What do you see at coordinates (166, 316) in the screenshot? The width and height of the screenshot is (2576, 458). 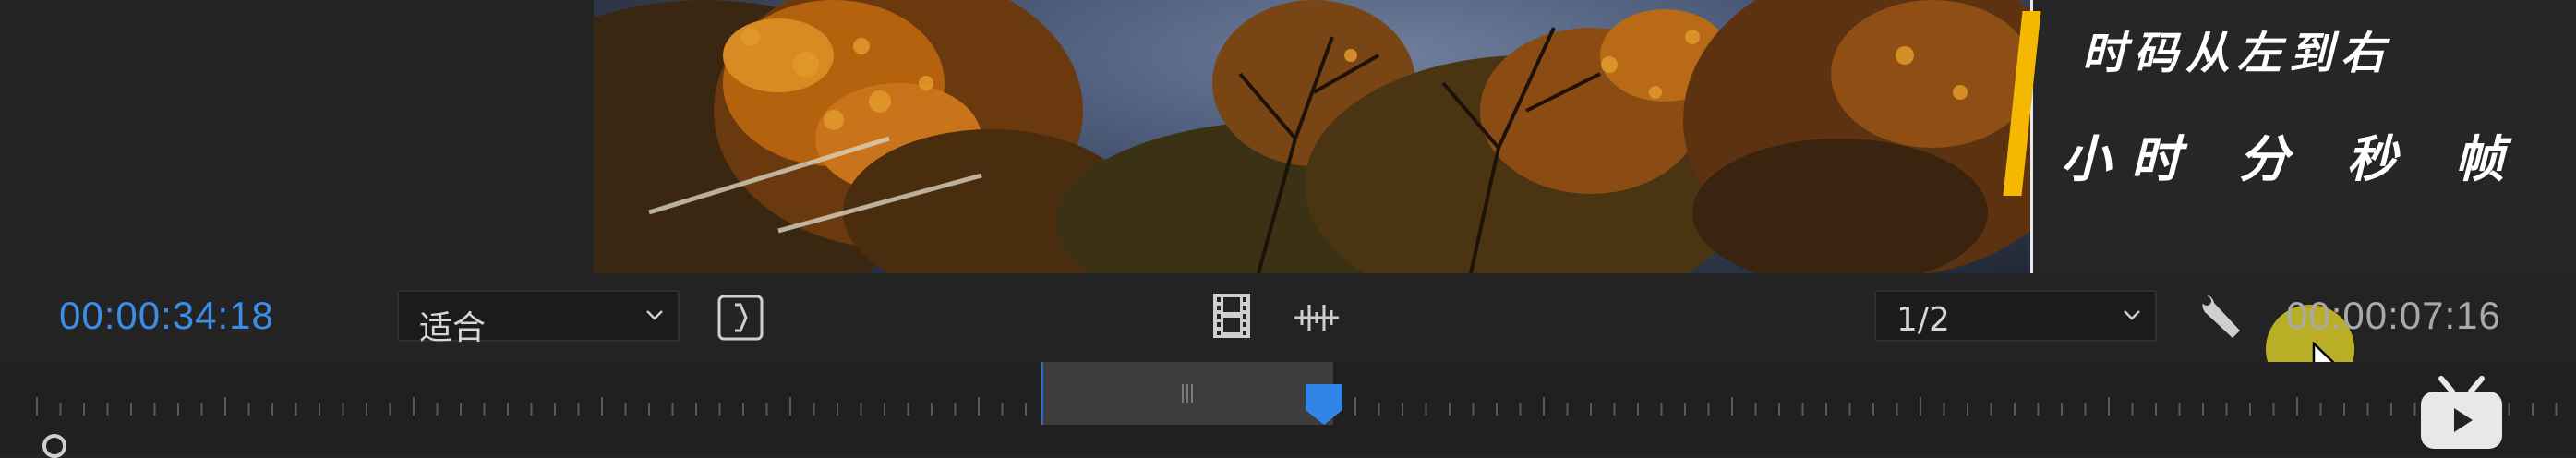 I see `playhead-timecode: 00:00:34:18` at bounding box center [166, 316].